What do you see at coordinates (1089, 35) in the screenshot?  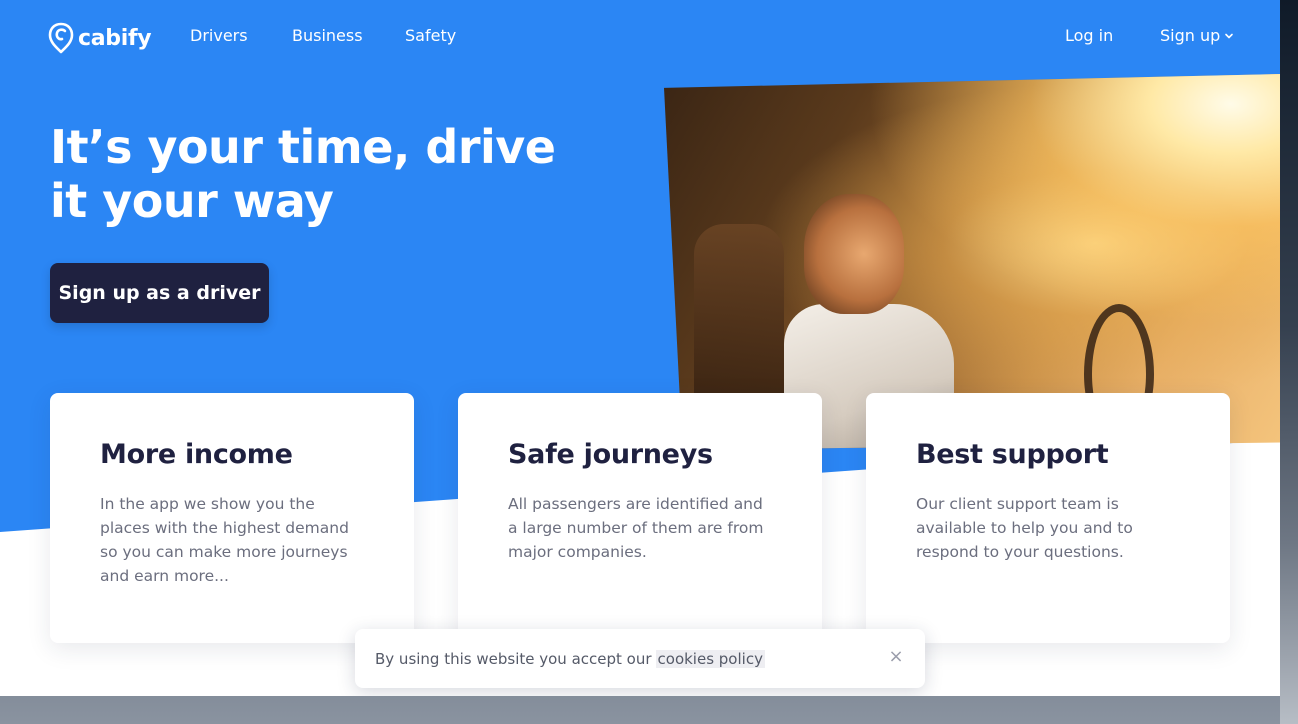 I see `login-link: Log in` at bounding box center [1089, 35].